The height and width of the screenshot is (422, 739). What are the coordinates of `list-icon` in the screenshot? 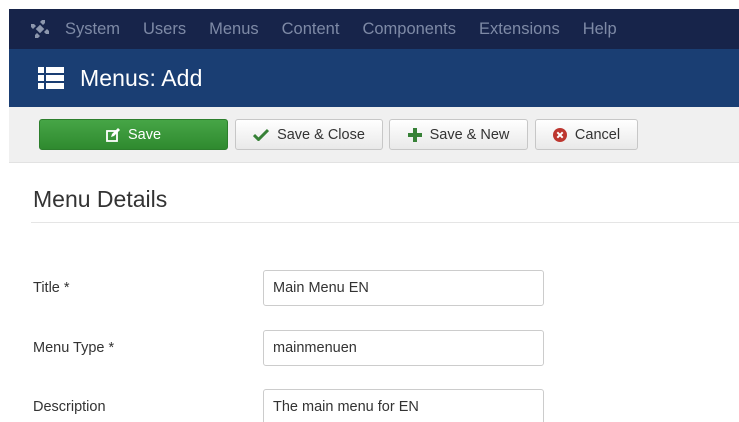 It's located at (51, 78).